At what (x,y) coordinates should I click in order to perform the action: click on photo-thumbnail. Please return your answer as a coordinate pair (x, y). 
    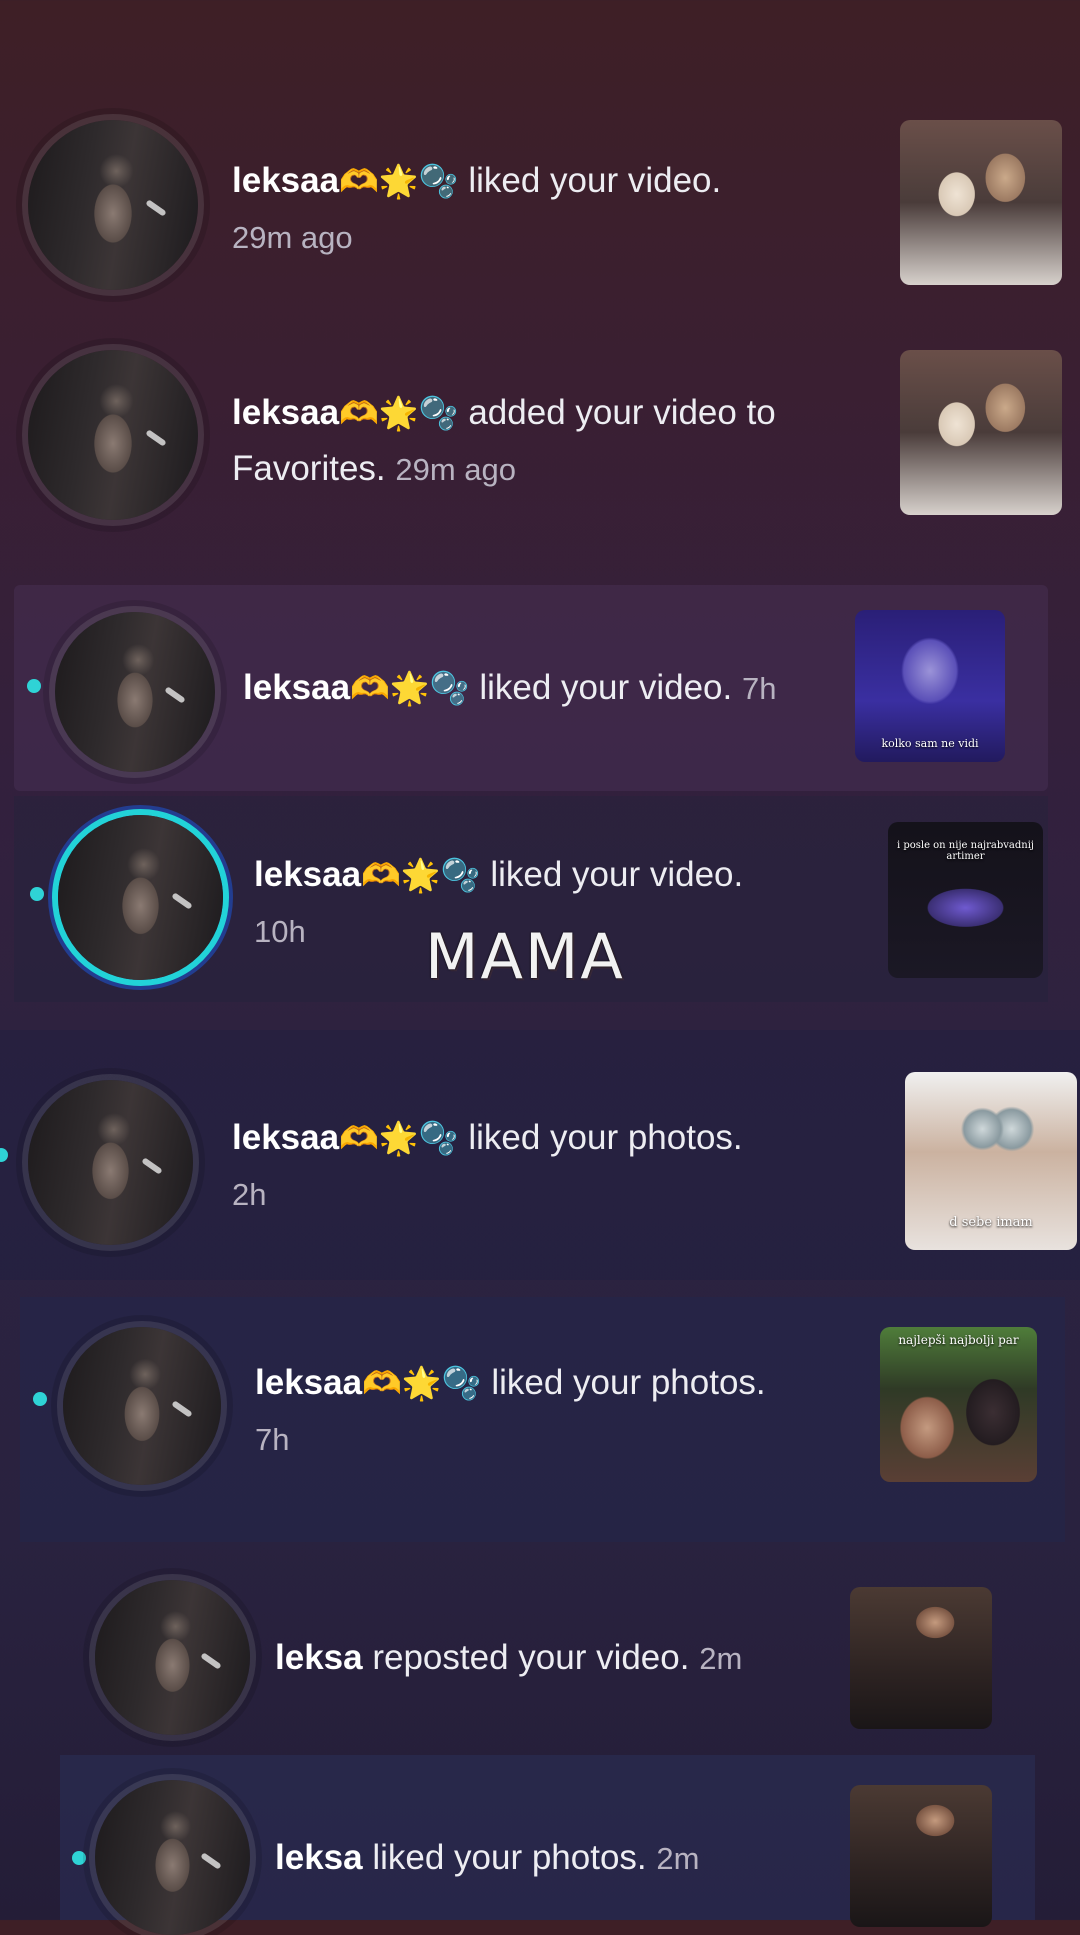
    Looking at the image, I should click on (921, 1856).